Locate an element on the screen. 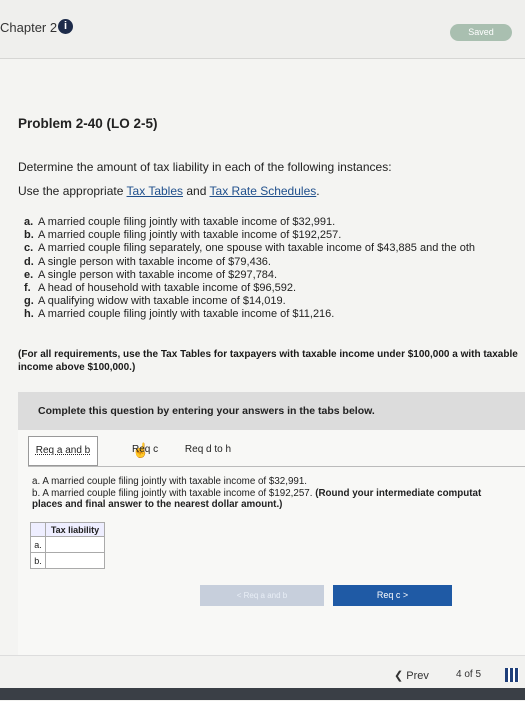 This screenshot has width=525, height=701. tax-liability-header: Tax liability is located at coordinates (75, 529).